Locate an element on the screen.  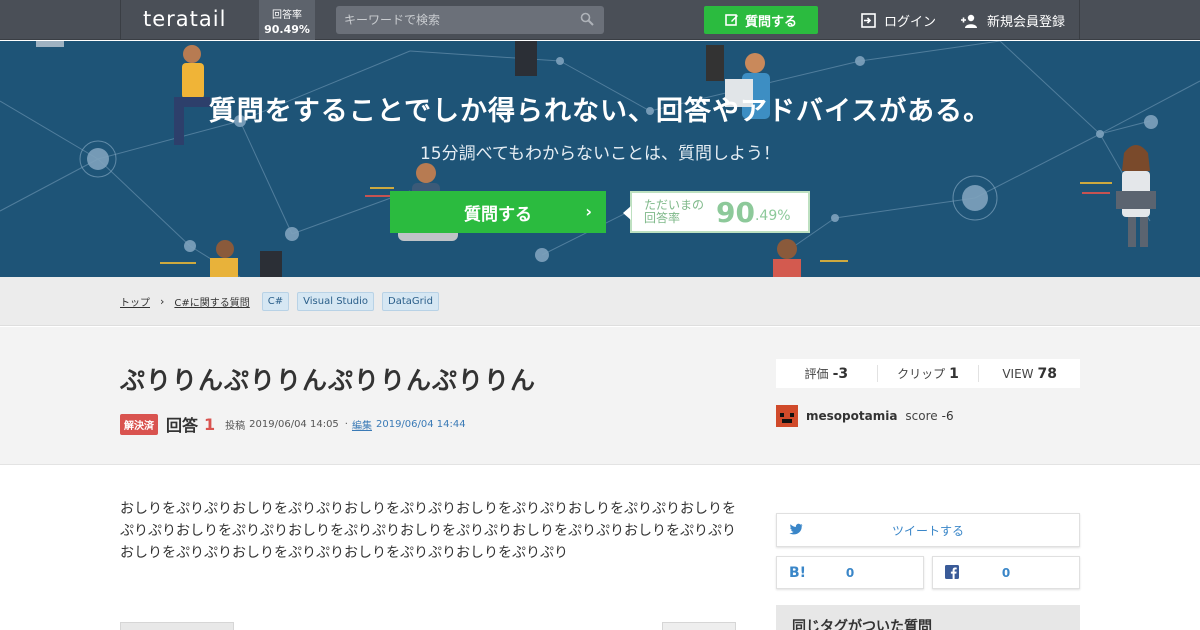
view-stat: VIEW 78 is located at coordinates (1029, 374).